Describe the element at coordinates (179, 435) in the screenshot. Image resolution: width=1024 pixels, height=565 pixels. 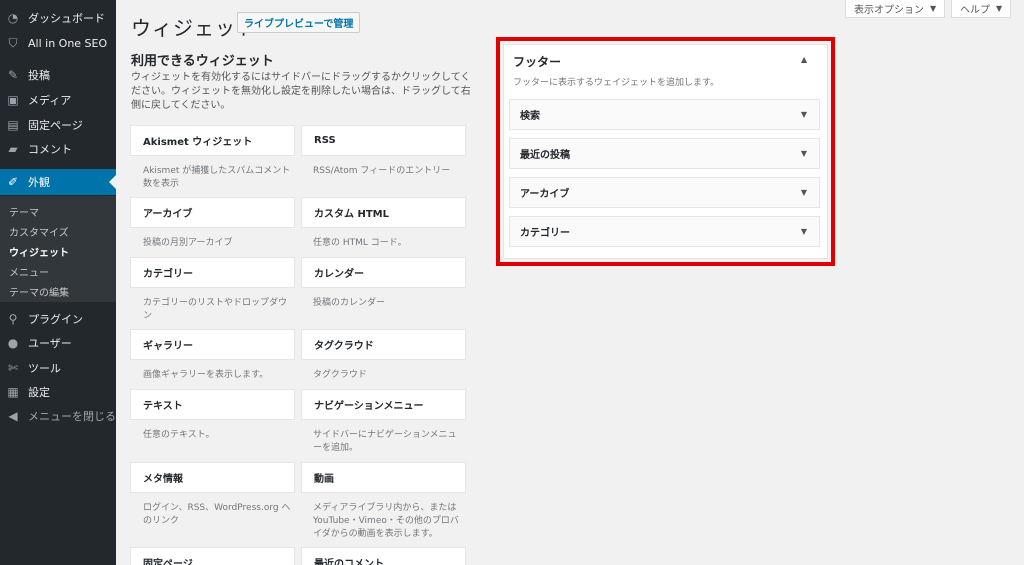
I see `widget-desc: 任意のテキスト。` at that location.